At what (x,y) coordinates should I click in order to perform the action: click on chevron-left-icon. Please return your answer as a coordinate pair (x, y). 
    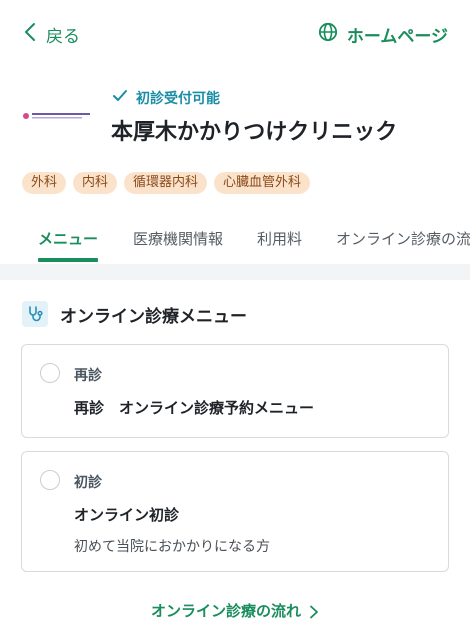
    Looking at the image, I should click on (30, 34).